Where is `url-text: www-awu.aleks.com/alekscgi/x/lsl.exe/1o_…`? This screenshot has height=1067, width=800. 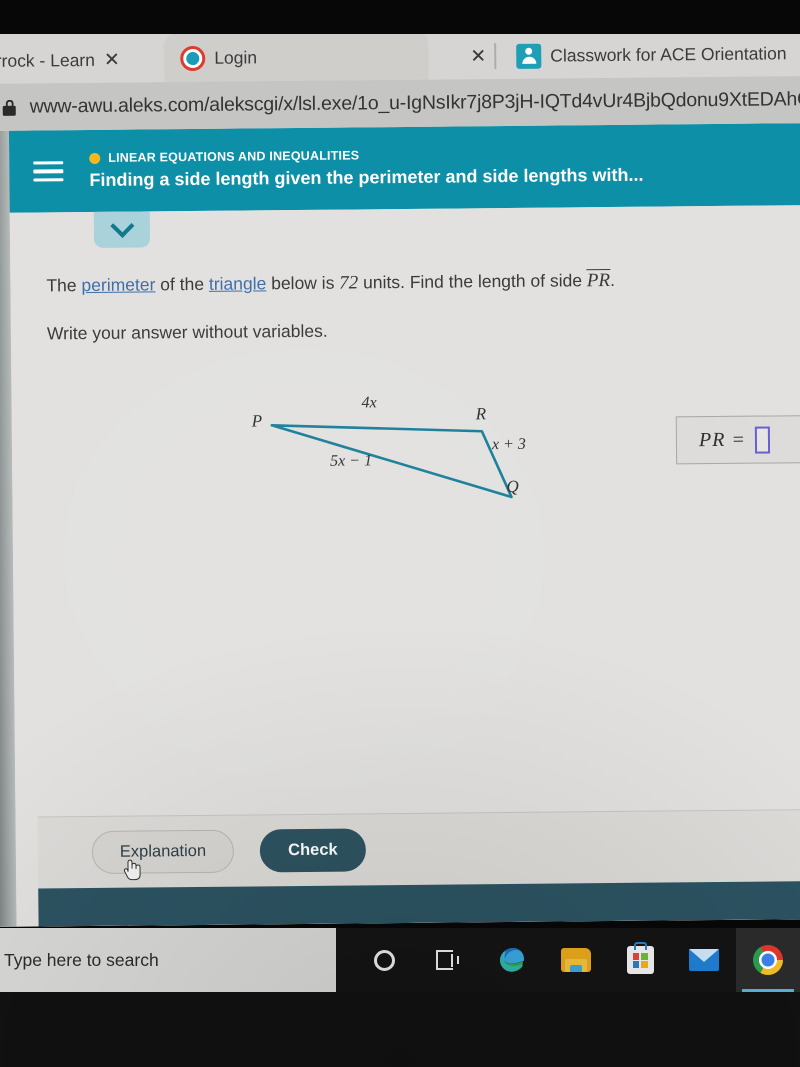
url-text: www-awu.aleks.com/alekscgi/x/lsl.exe/1o_… is located at coordinates (414, 103).